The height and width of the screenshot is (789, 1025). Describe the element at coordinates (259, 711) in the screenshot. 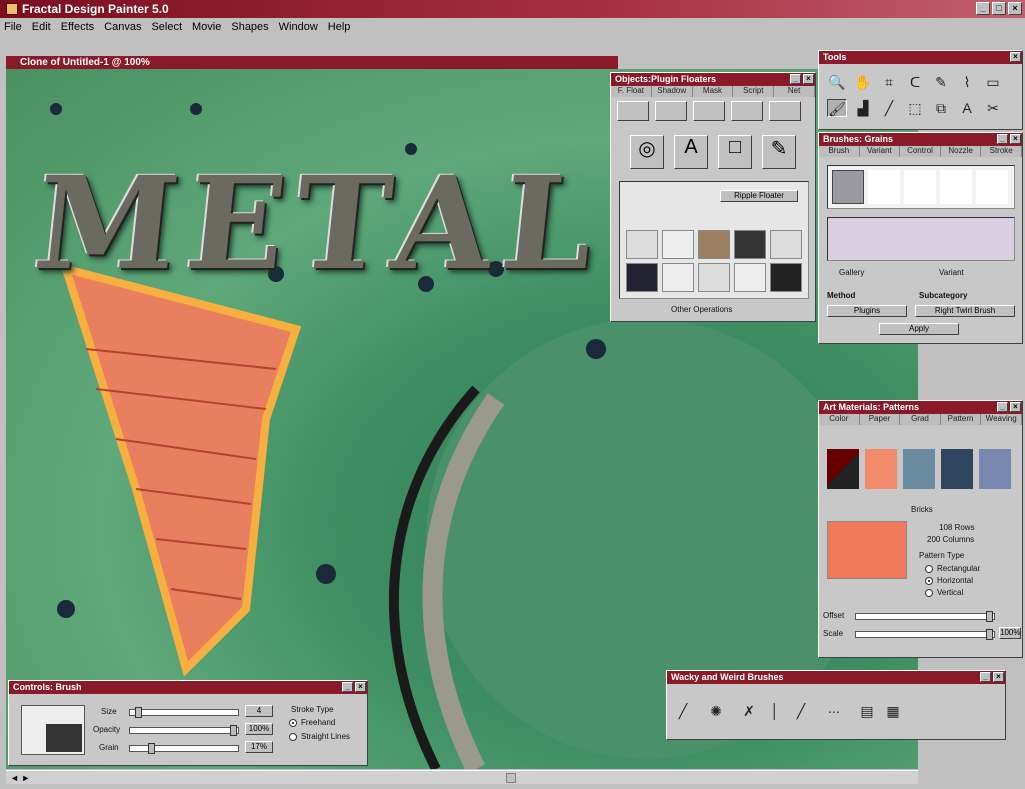

I see `size-value: 4` at that location.